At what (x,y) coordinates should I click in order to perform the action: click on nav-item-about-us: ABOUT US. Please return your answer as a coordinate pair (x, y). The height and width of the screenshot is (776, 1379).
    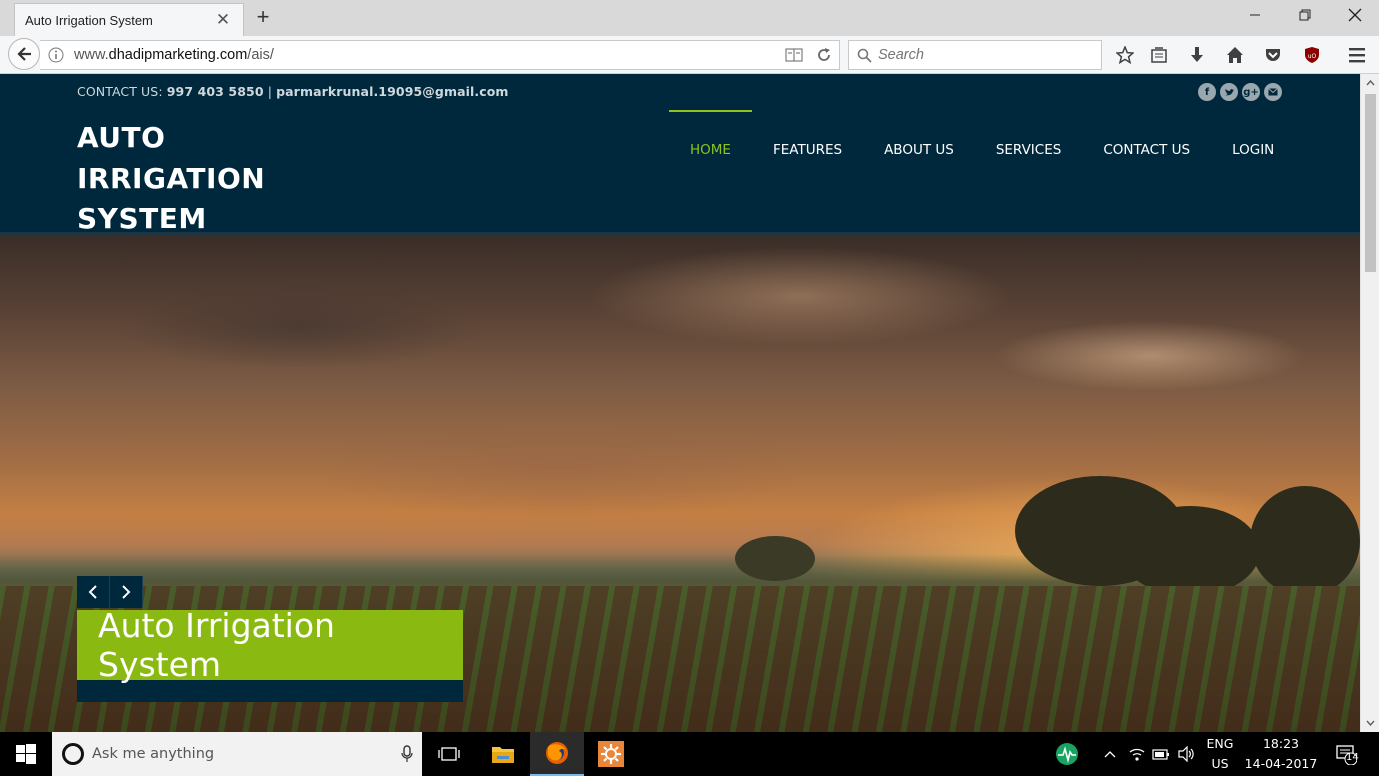
    Looking at the image, I should click on (919, 150).